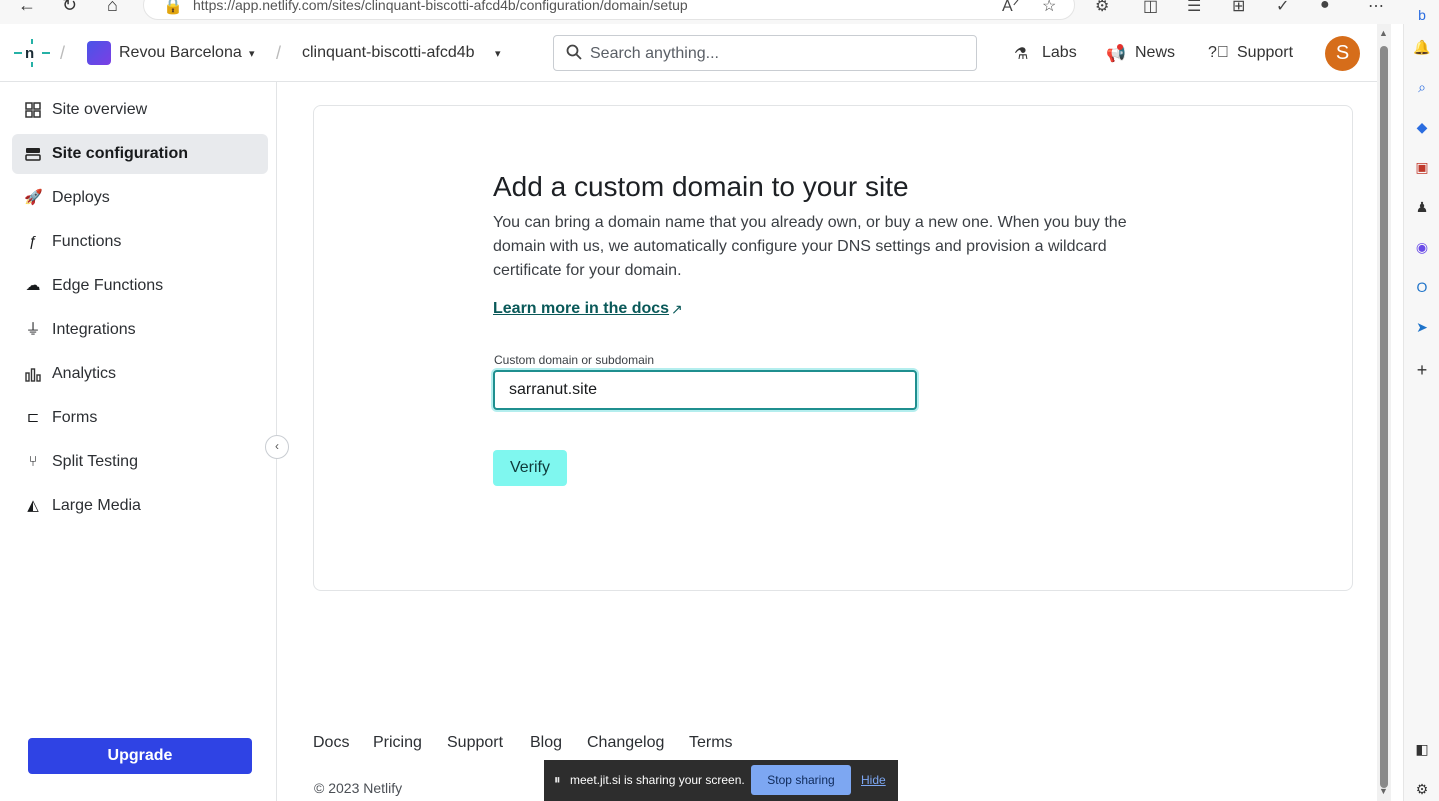 The image size is (1439, 801). I want to click on news-link: News, so click(1155, 53).